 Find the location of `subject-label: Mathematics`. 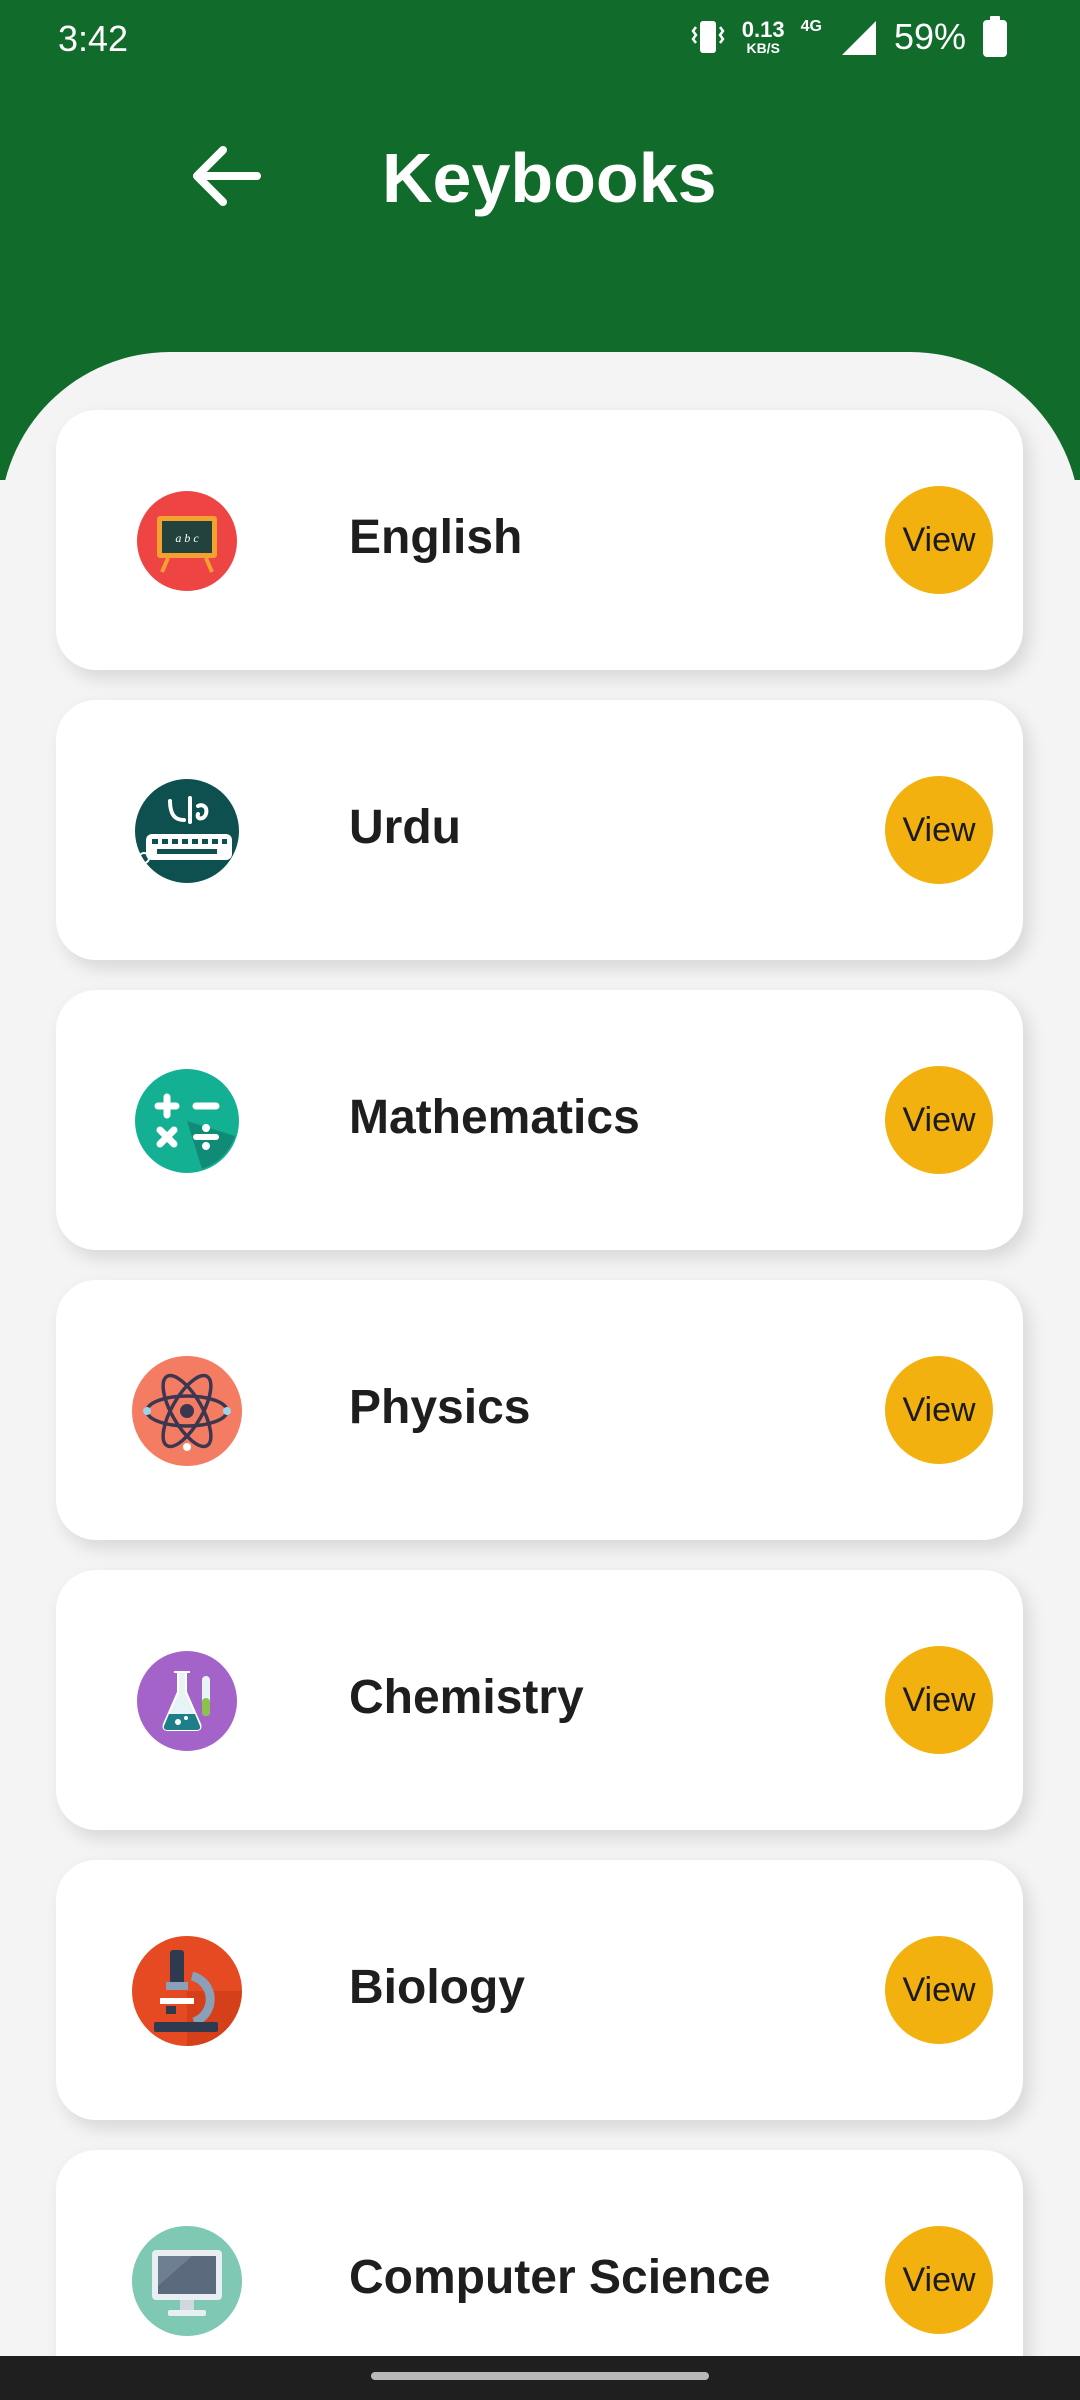

subject-label: Mathematics is located at coordinates (494, 1117).